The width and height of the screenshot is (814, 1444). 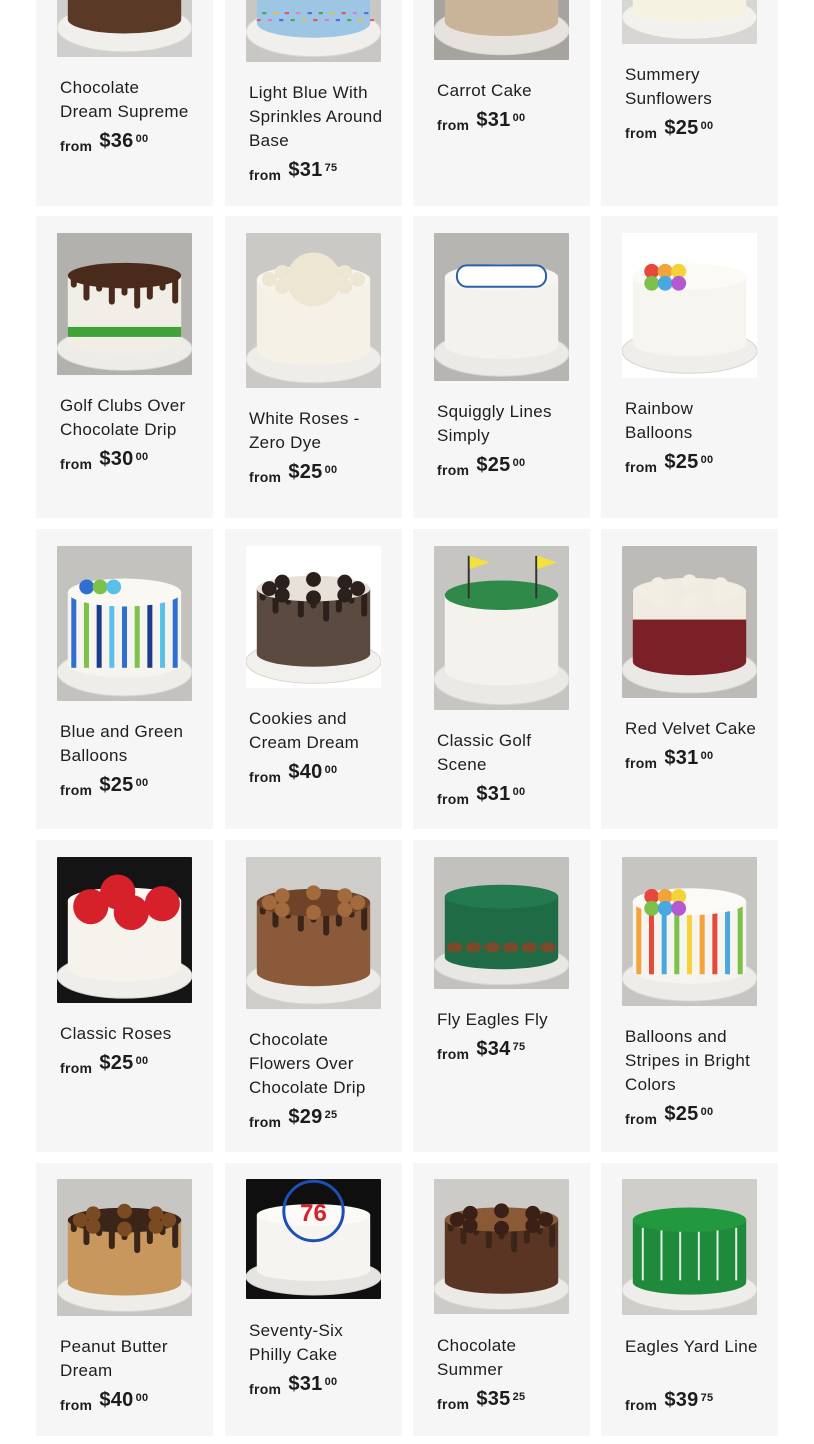 What do you see at coordinates (313, 1299) in the screenshot?
I see `product-card: 76 Seventy-Six Philly Cake from $31 00` at bounding box center [313, 1299].